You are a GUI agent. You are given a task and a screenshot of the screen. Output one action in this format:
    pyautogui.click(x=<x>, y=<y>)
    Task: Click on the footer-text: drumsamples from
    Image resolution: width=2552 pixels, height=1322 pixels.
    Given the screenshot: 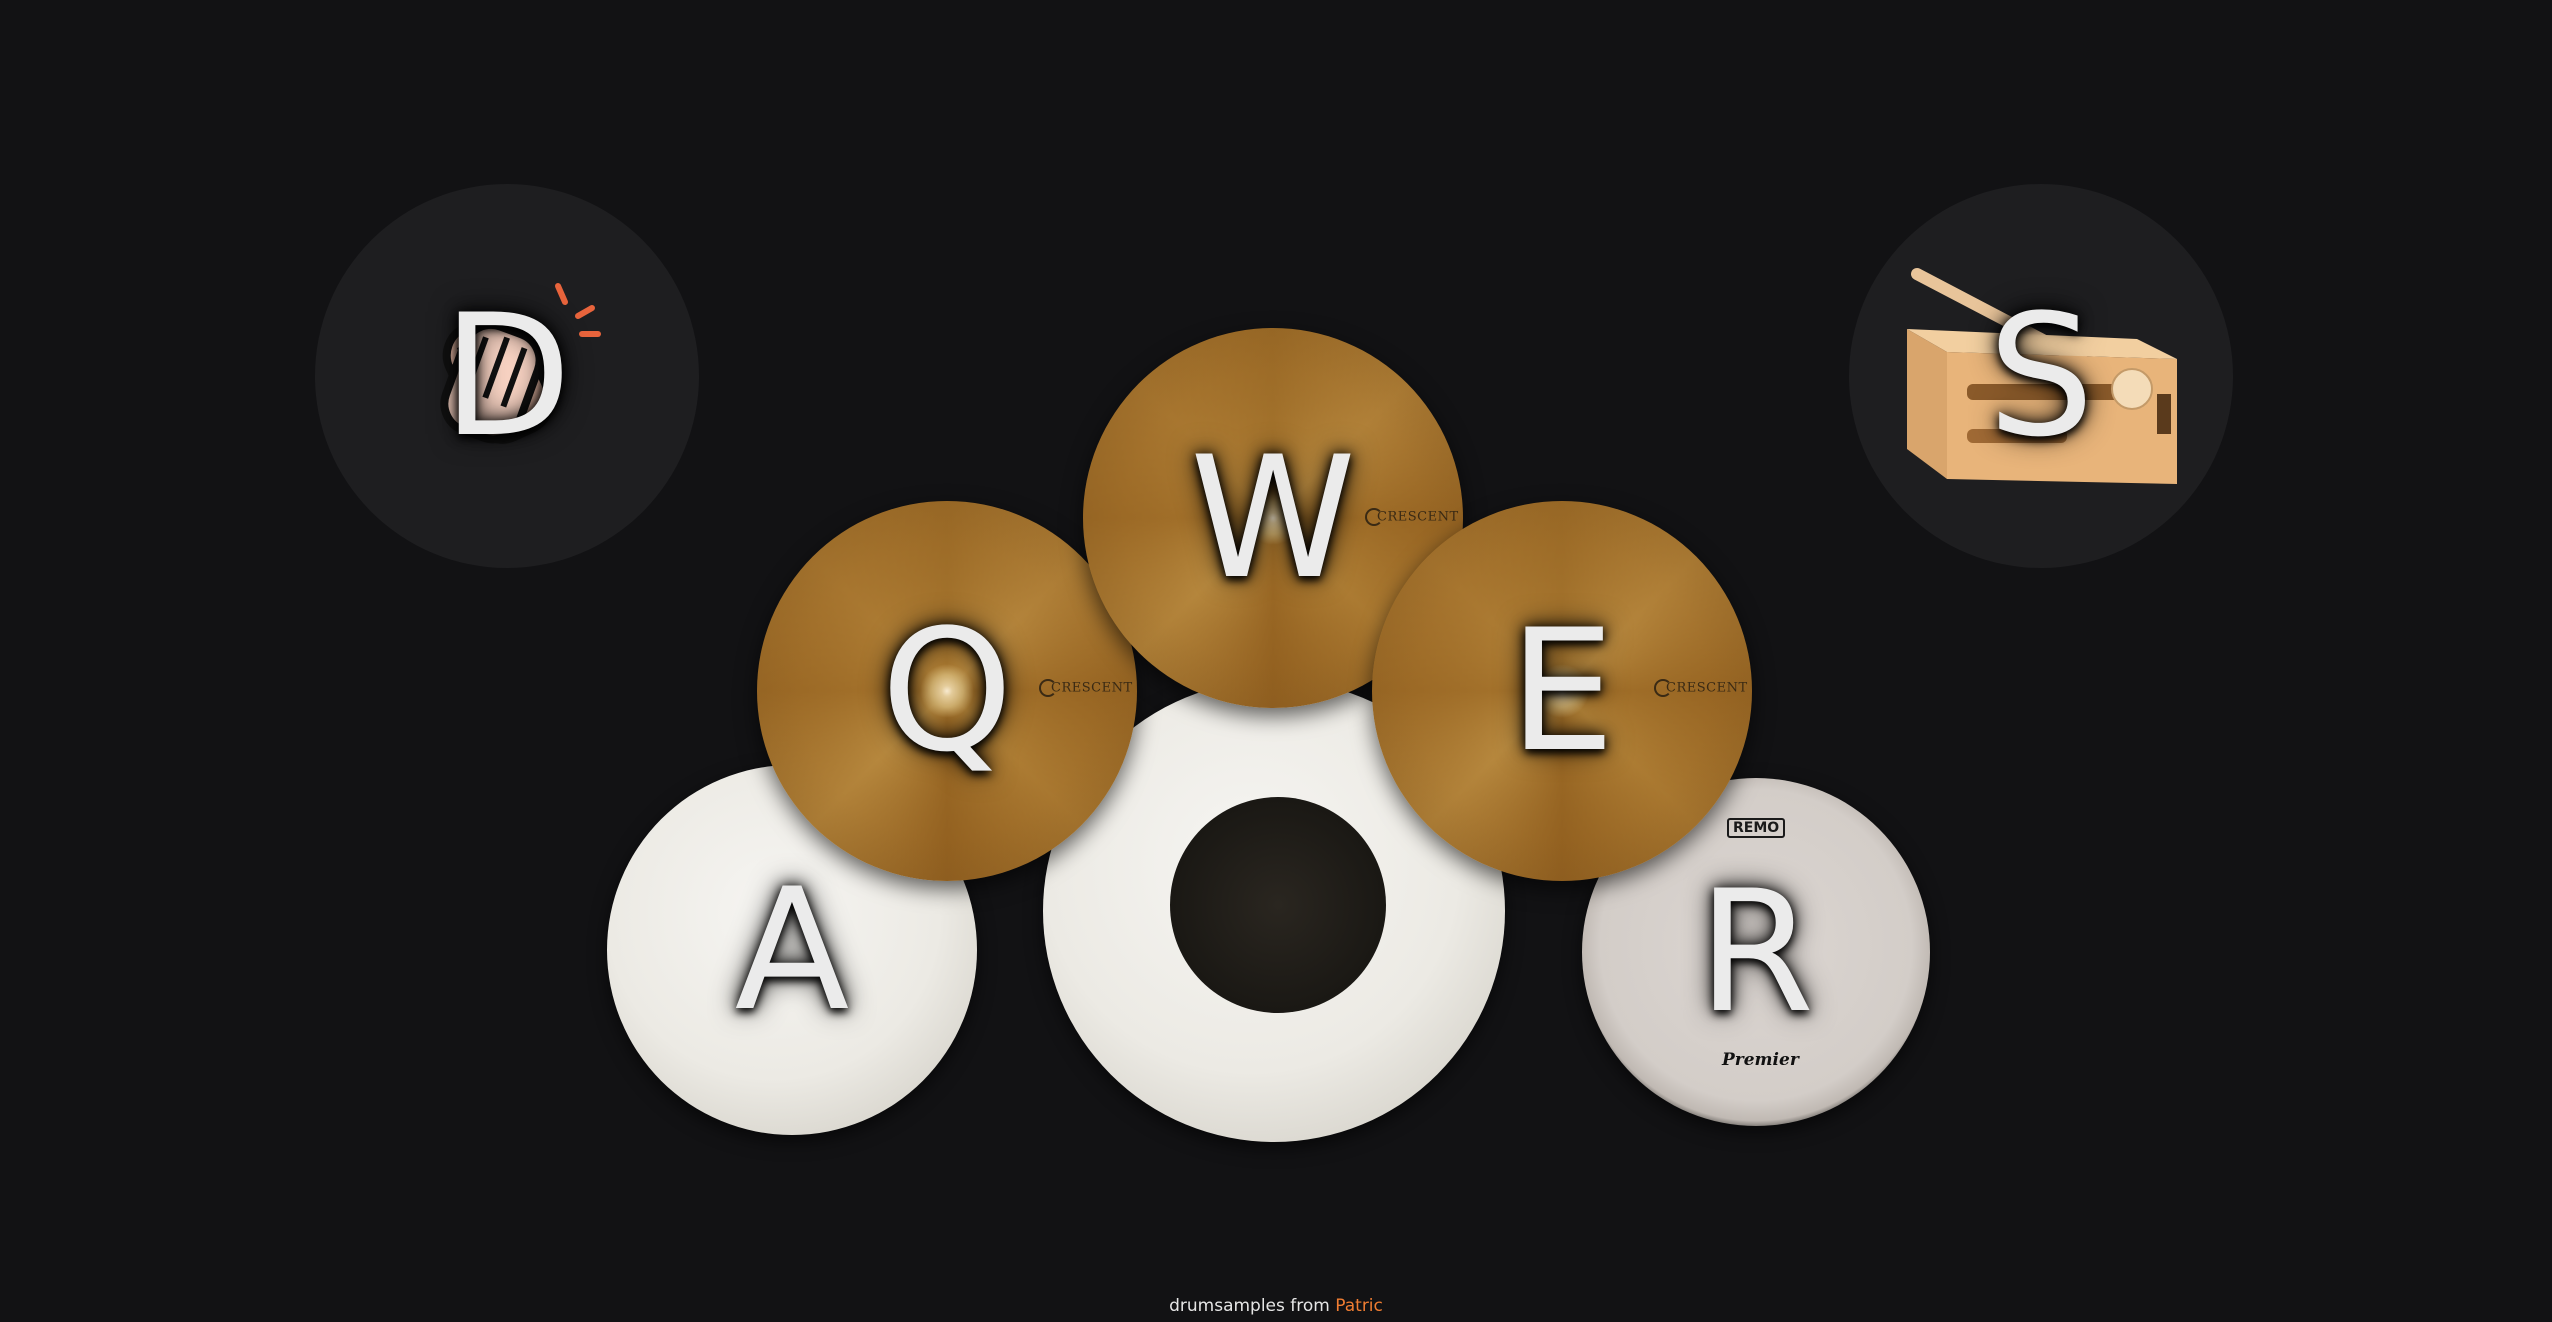 What is the action you would take?
    pyautogui.click(x=1249, y=1306)
    